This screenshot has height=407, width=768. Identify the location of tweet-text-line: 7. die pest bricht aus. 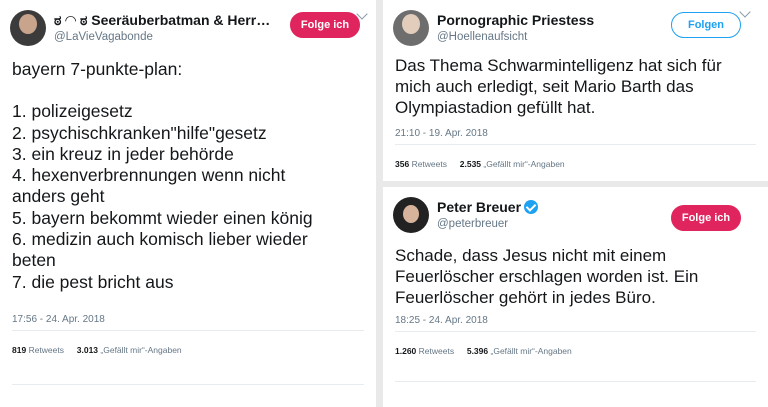
(93, 281).